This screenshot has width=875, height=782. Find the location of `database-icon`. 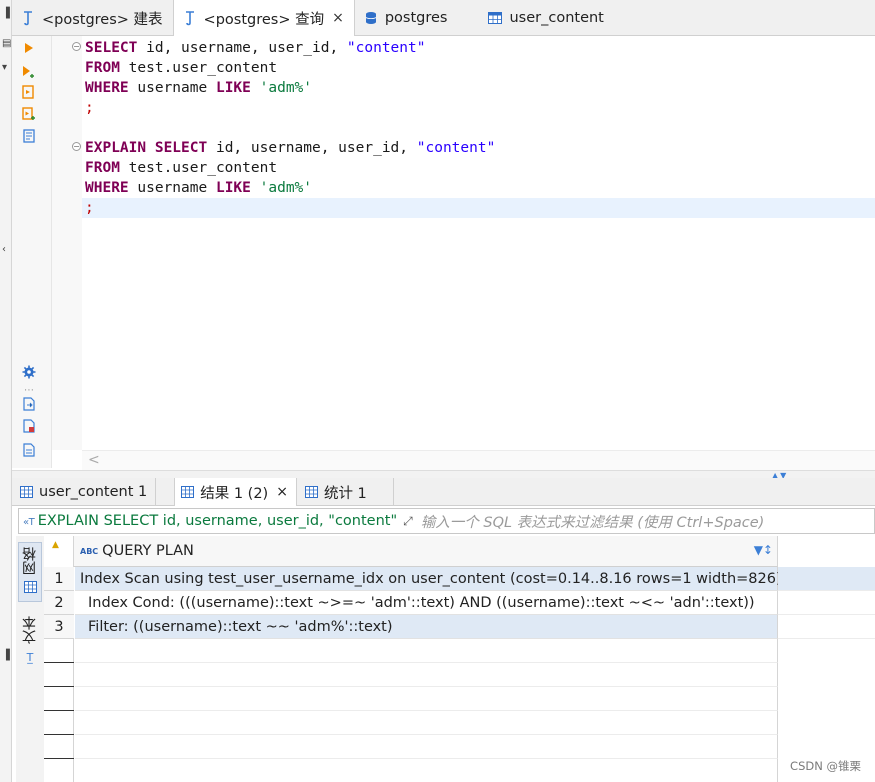

database-icon is located at coordinates (371, 18).